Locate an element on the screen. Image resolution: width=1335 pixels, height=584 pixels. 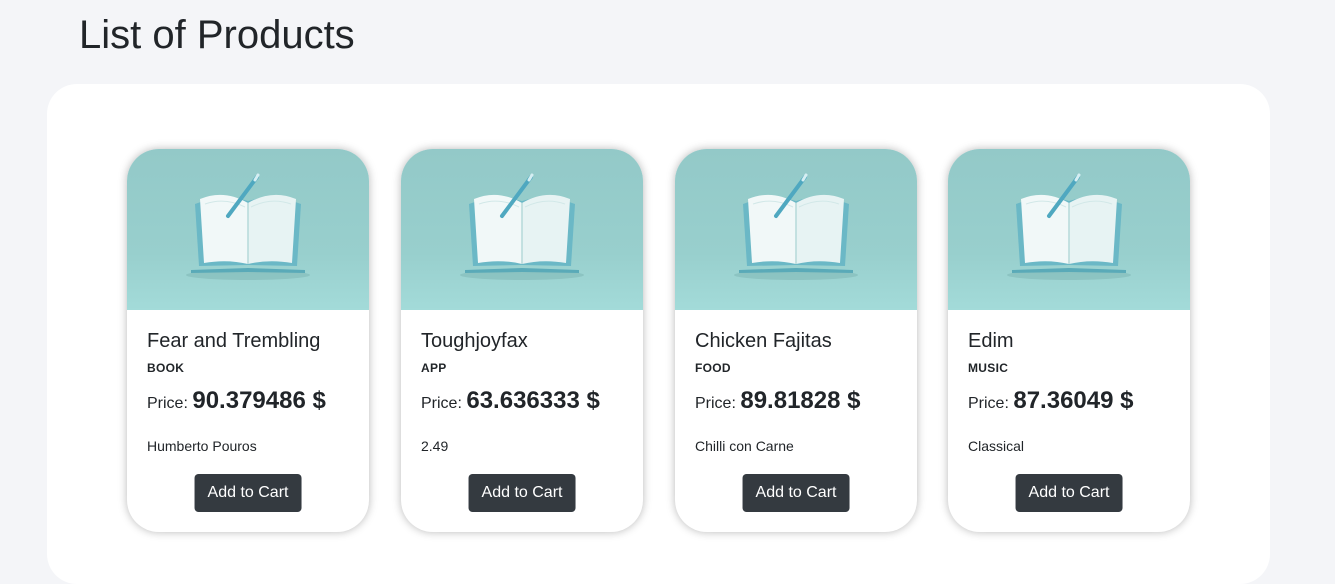
page-title: List of Products is located at coordinates (217, 35).